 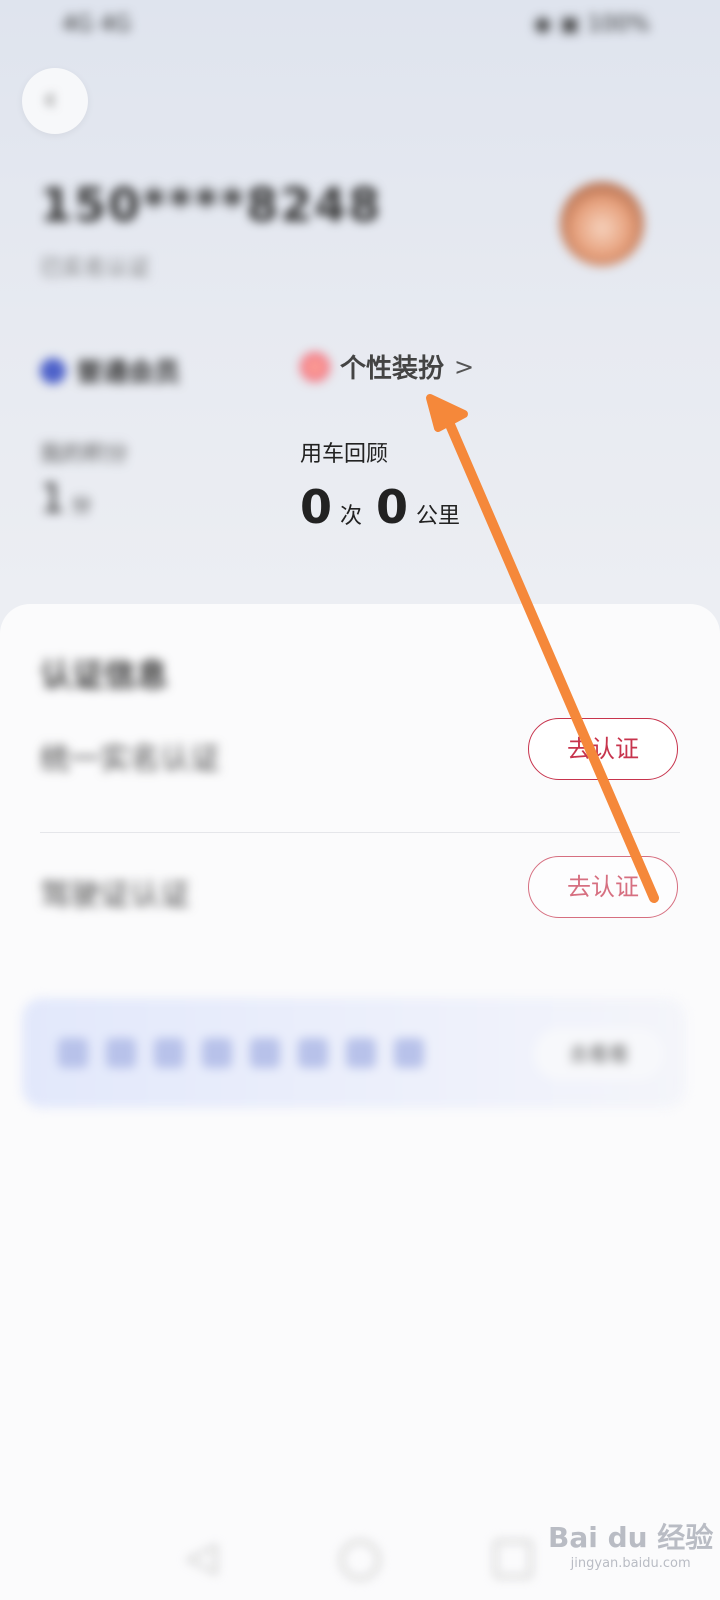 What do you see at coordinates (591, 24) in the screenshot?
I see `status-right: ◉ ▣ 100%` at bounding box center [591, 24].